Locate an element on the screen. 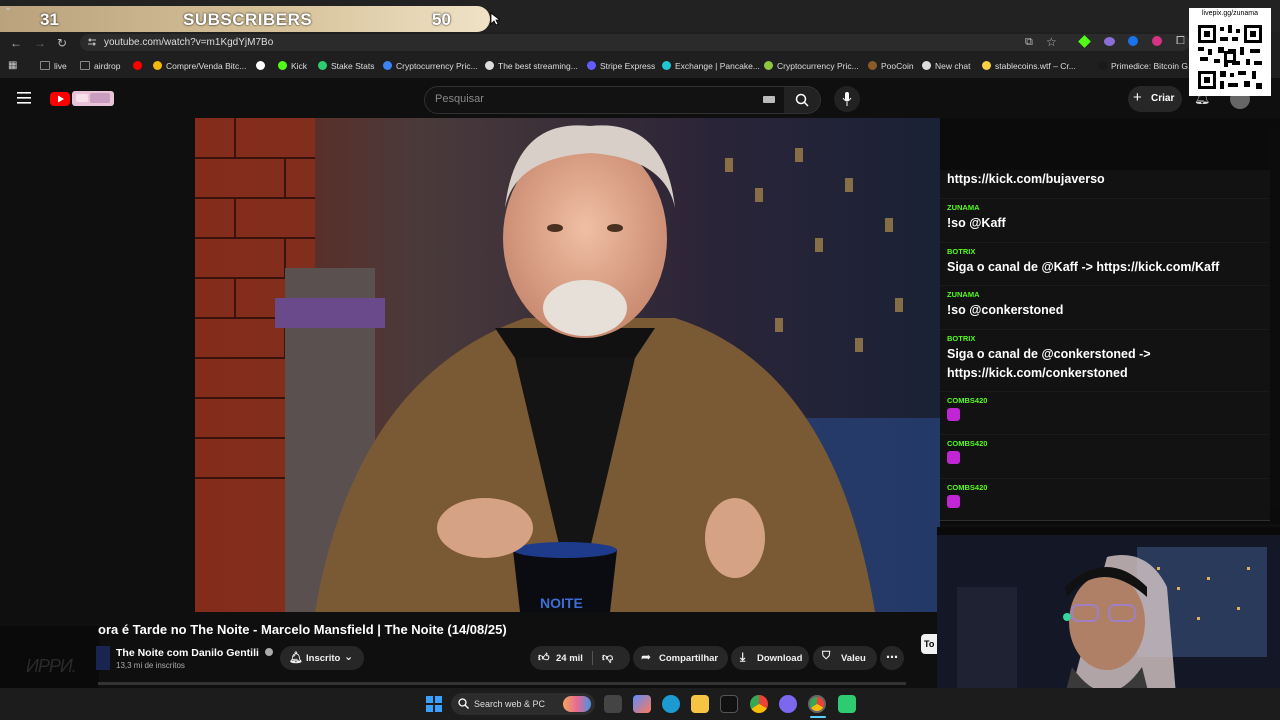  bookmark-item: Stripe Express is located at coordinates (621, 66).